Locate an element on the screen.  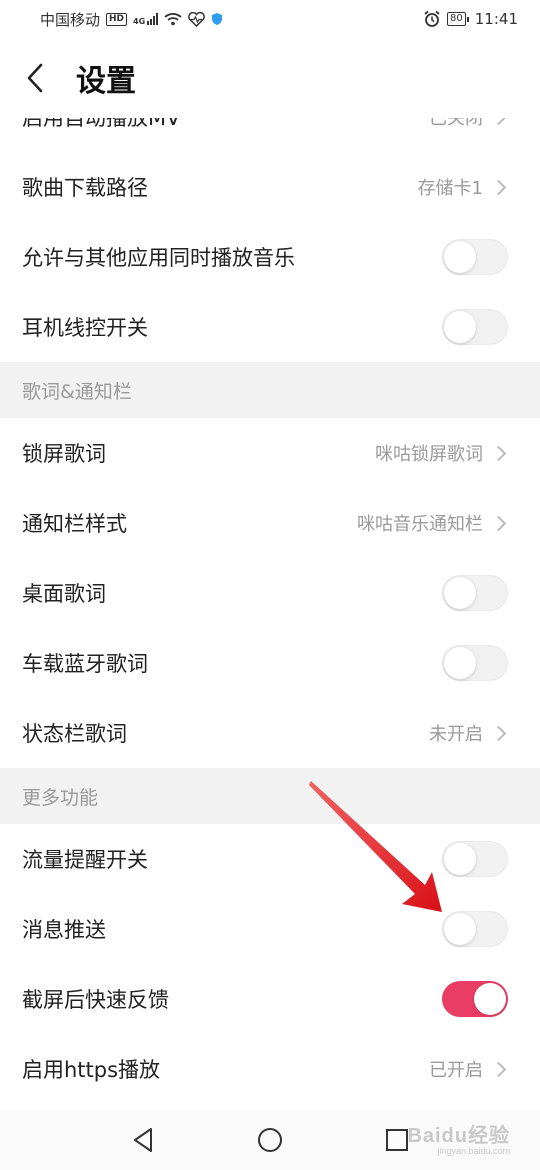
nav-home-button is located at coordinates (270, 1140).